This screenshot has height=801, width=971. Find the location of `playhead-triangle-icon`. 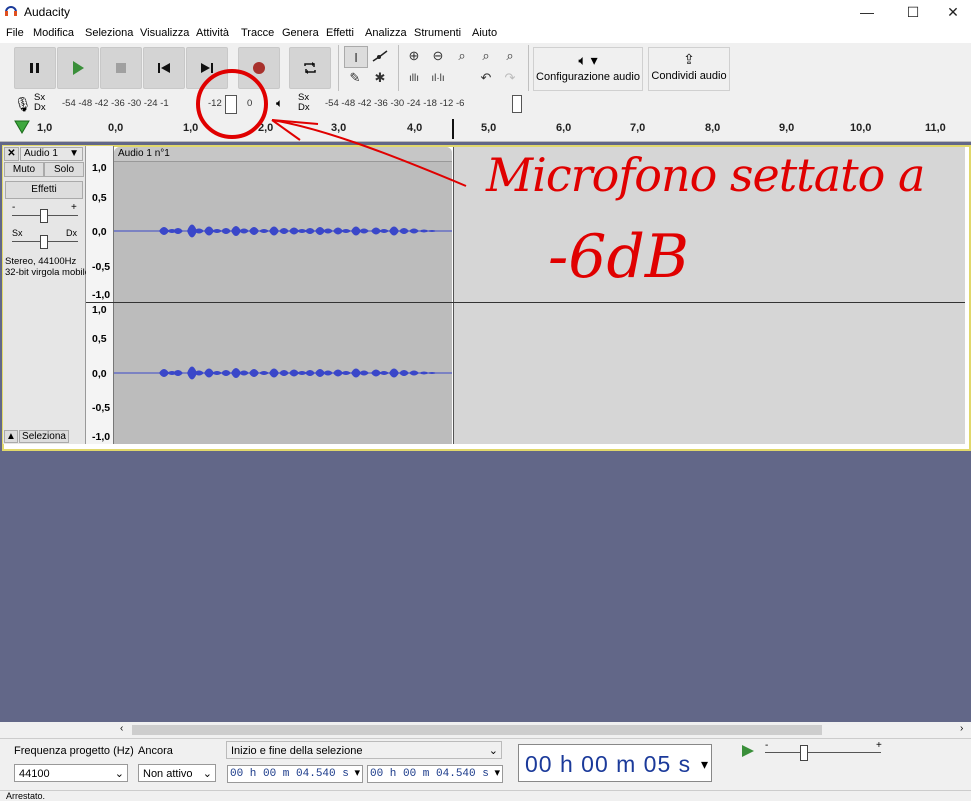

playhead-triangle-icon is located at coordinates (22, 127).